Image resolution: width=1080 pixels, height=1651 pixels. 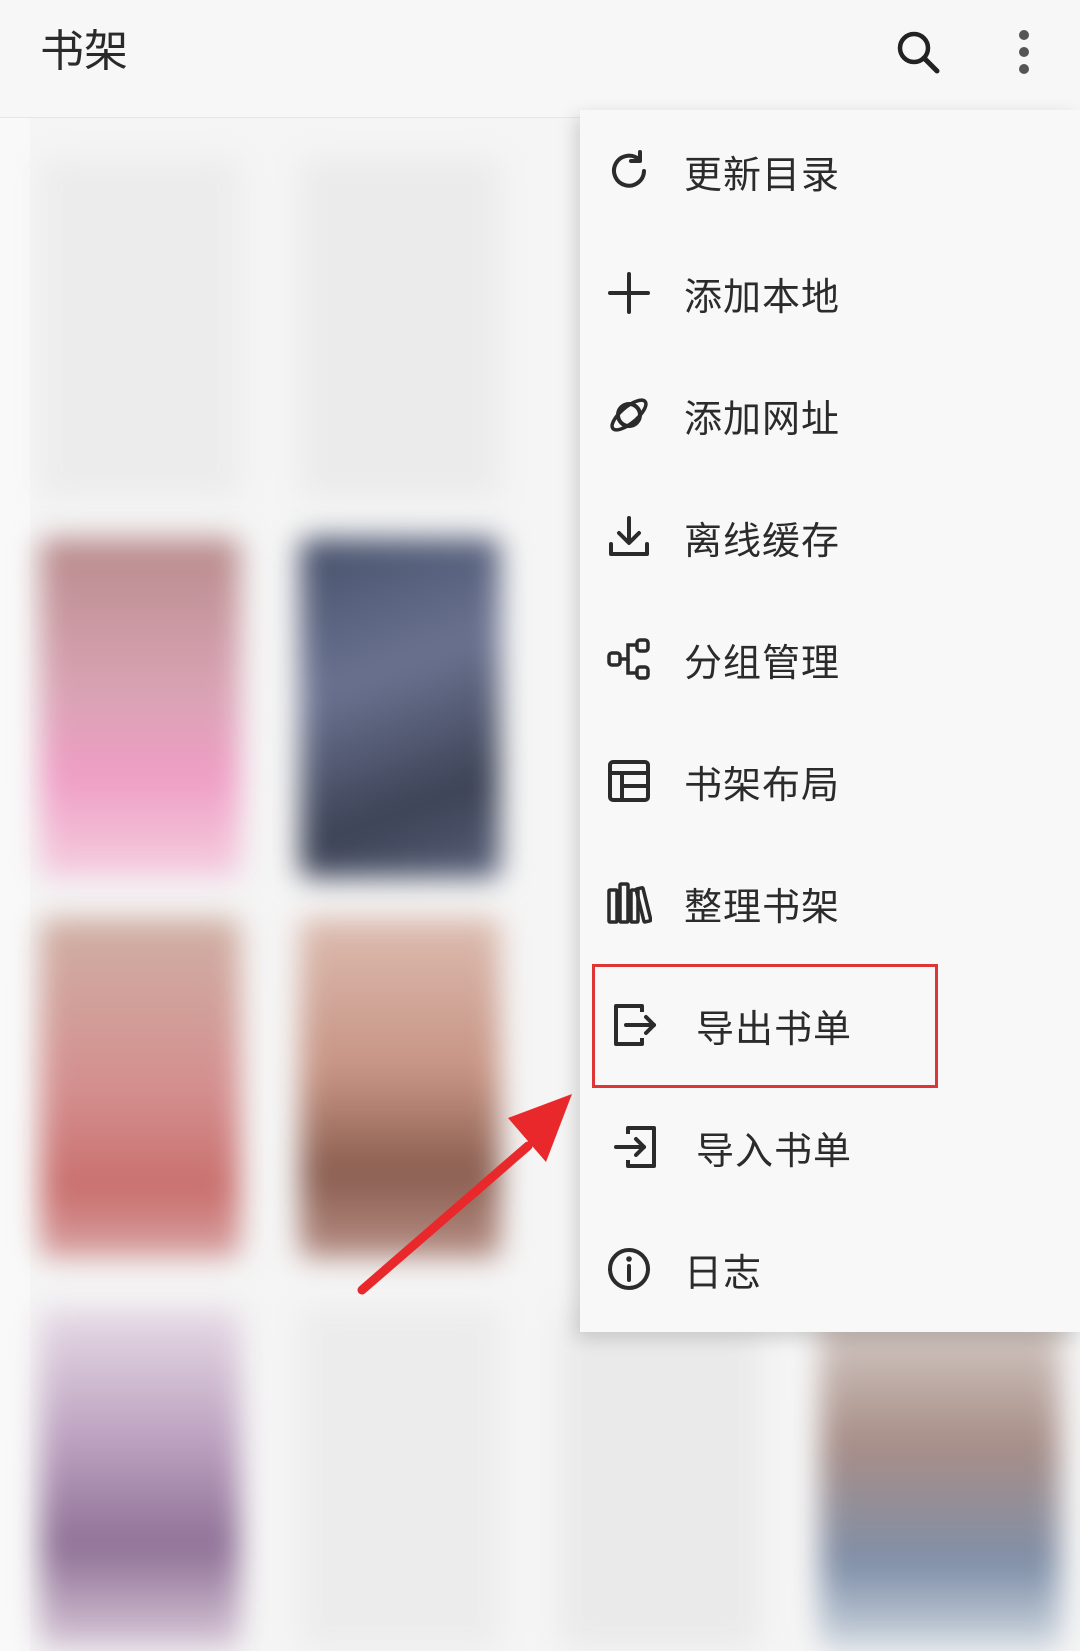 I want to click on menu-item-log: 日志, so click(x=830, y=1269).